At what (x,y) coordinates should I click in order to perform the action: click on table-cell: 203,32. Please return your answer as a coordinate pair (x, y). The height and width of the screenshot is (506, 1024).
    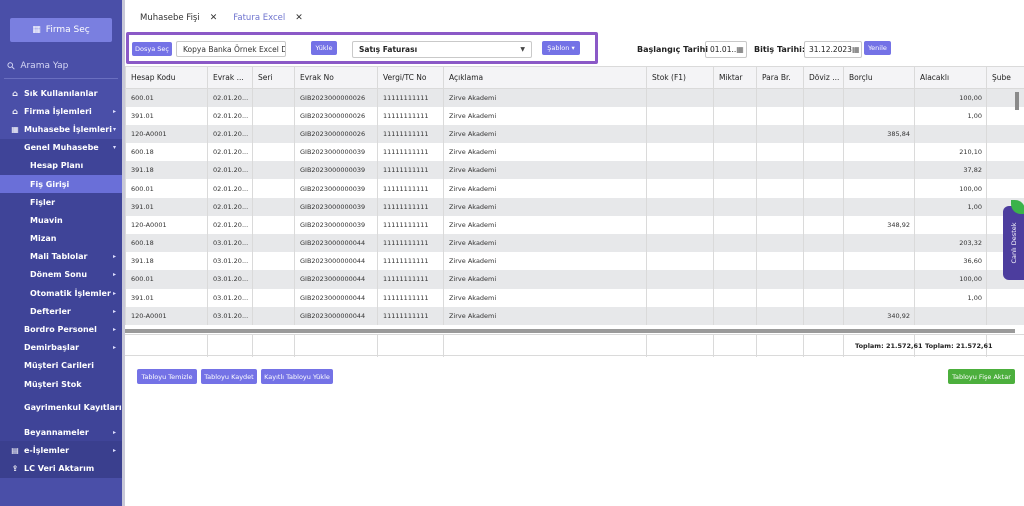
    Looking at the image, I should click on (950, 243).